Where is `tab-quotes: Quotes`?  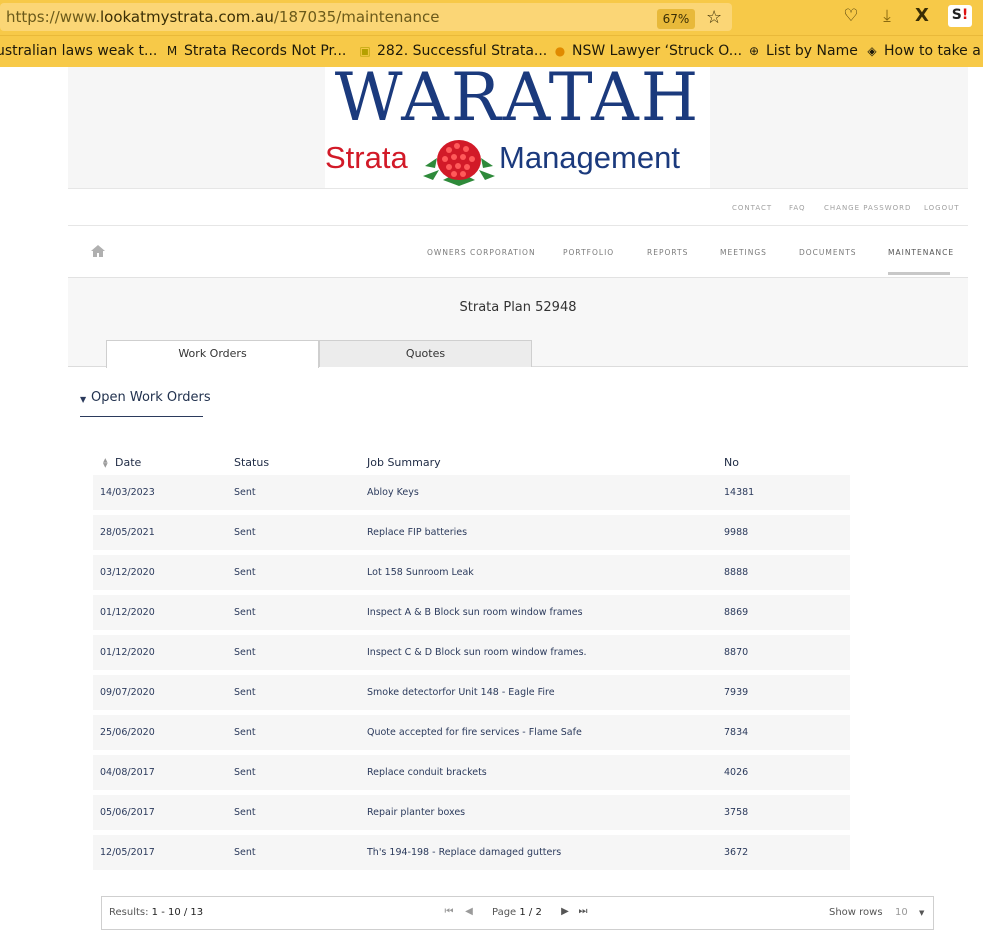
tab-quotes: Quotes is located at coordinates (425, 353).